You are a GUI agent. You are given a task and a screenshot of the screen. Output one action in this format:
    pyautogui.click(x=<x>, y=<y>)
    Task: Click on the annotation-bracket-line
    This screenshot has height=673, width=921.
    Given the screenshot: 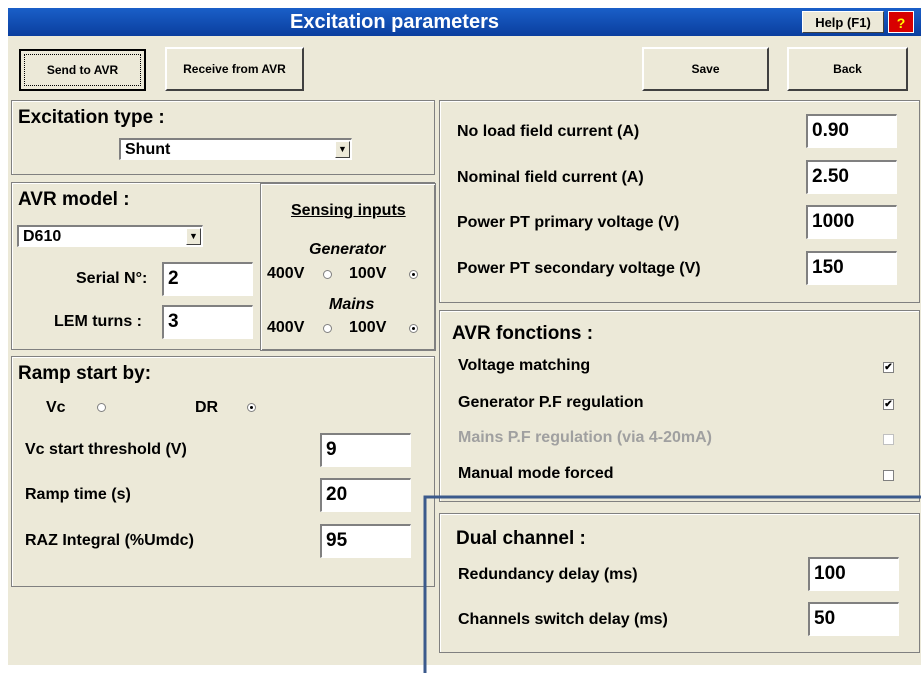 What is the action you would take?
    pyautogui.click(x=672, y=584)
    